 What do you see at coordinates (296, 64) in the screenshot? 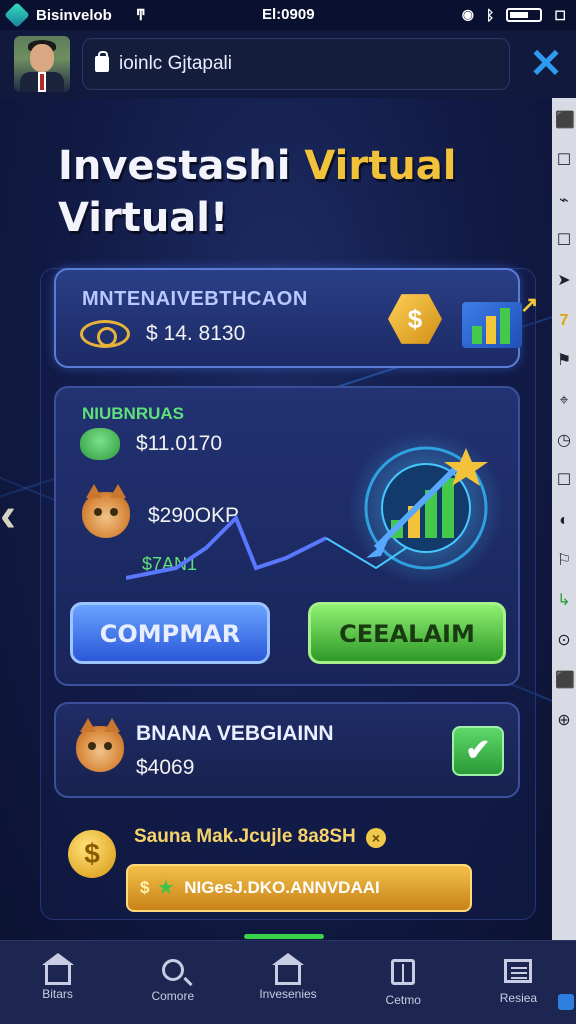
I see `search-input: ioinlc Gjtapali` at bounding box center [296, 64].